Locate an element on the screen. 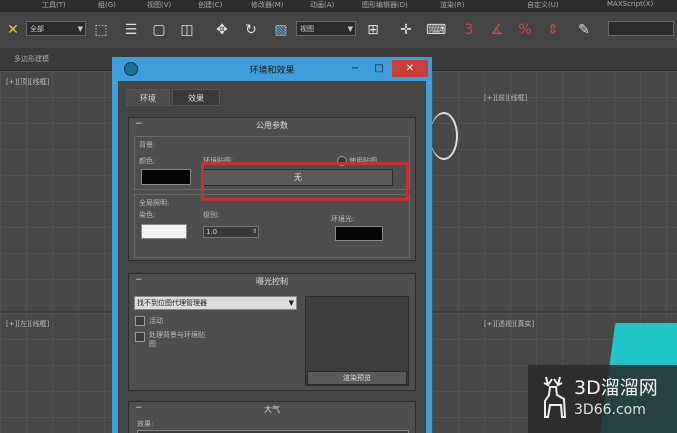 This screenshot has width=677, height=433. menu-modifiers: 修改器(M) is located at coordinates (267, 5).